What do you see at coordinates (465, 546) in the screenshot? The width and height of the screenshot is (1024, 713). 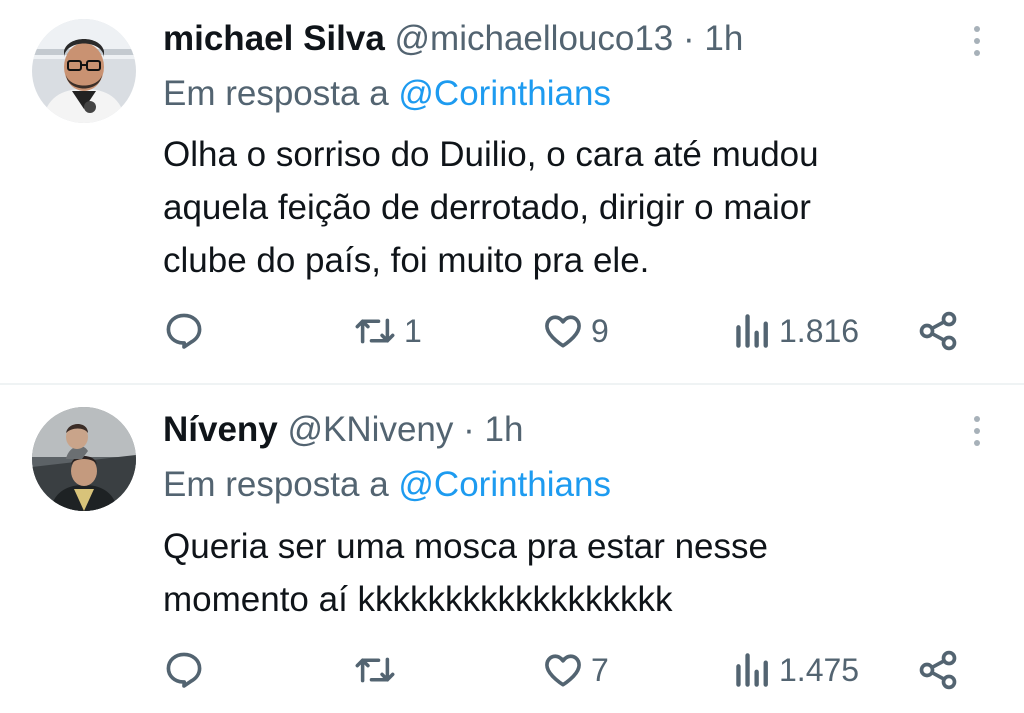 I see `tweet-text-line: Queria ser uma mosca pra estar nesse` at bounding box center [465, 546].